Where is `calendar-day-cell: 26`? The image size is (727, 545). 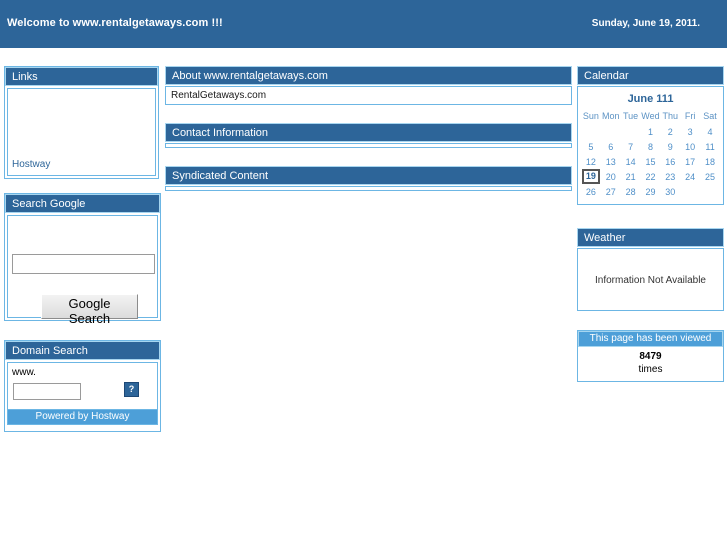
calendar-day-cell: 26 is located at coordinates (591, 191).